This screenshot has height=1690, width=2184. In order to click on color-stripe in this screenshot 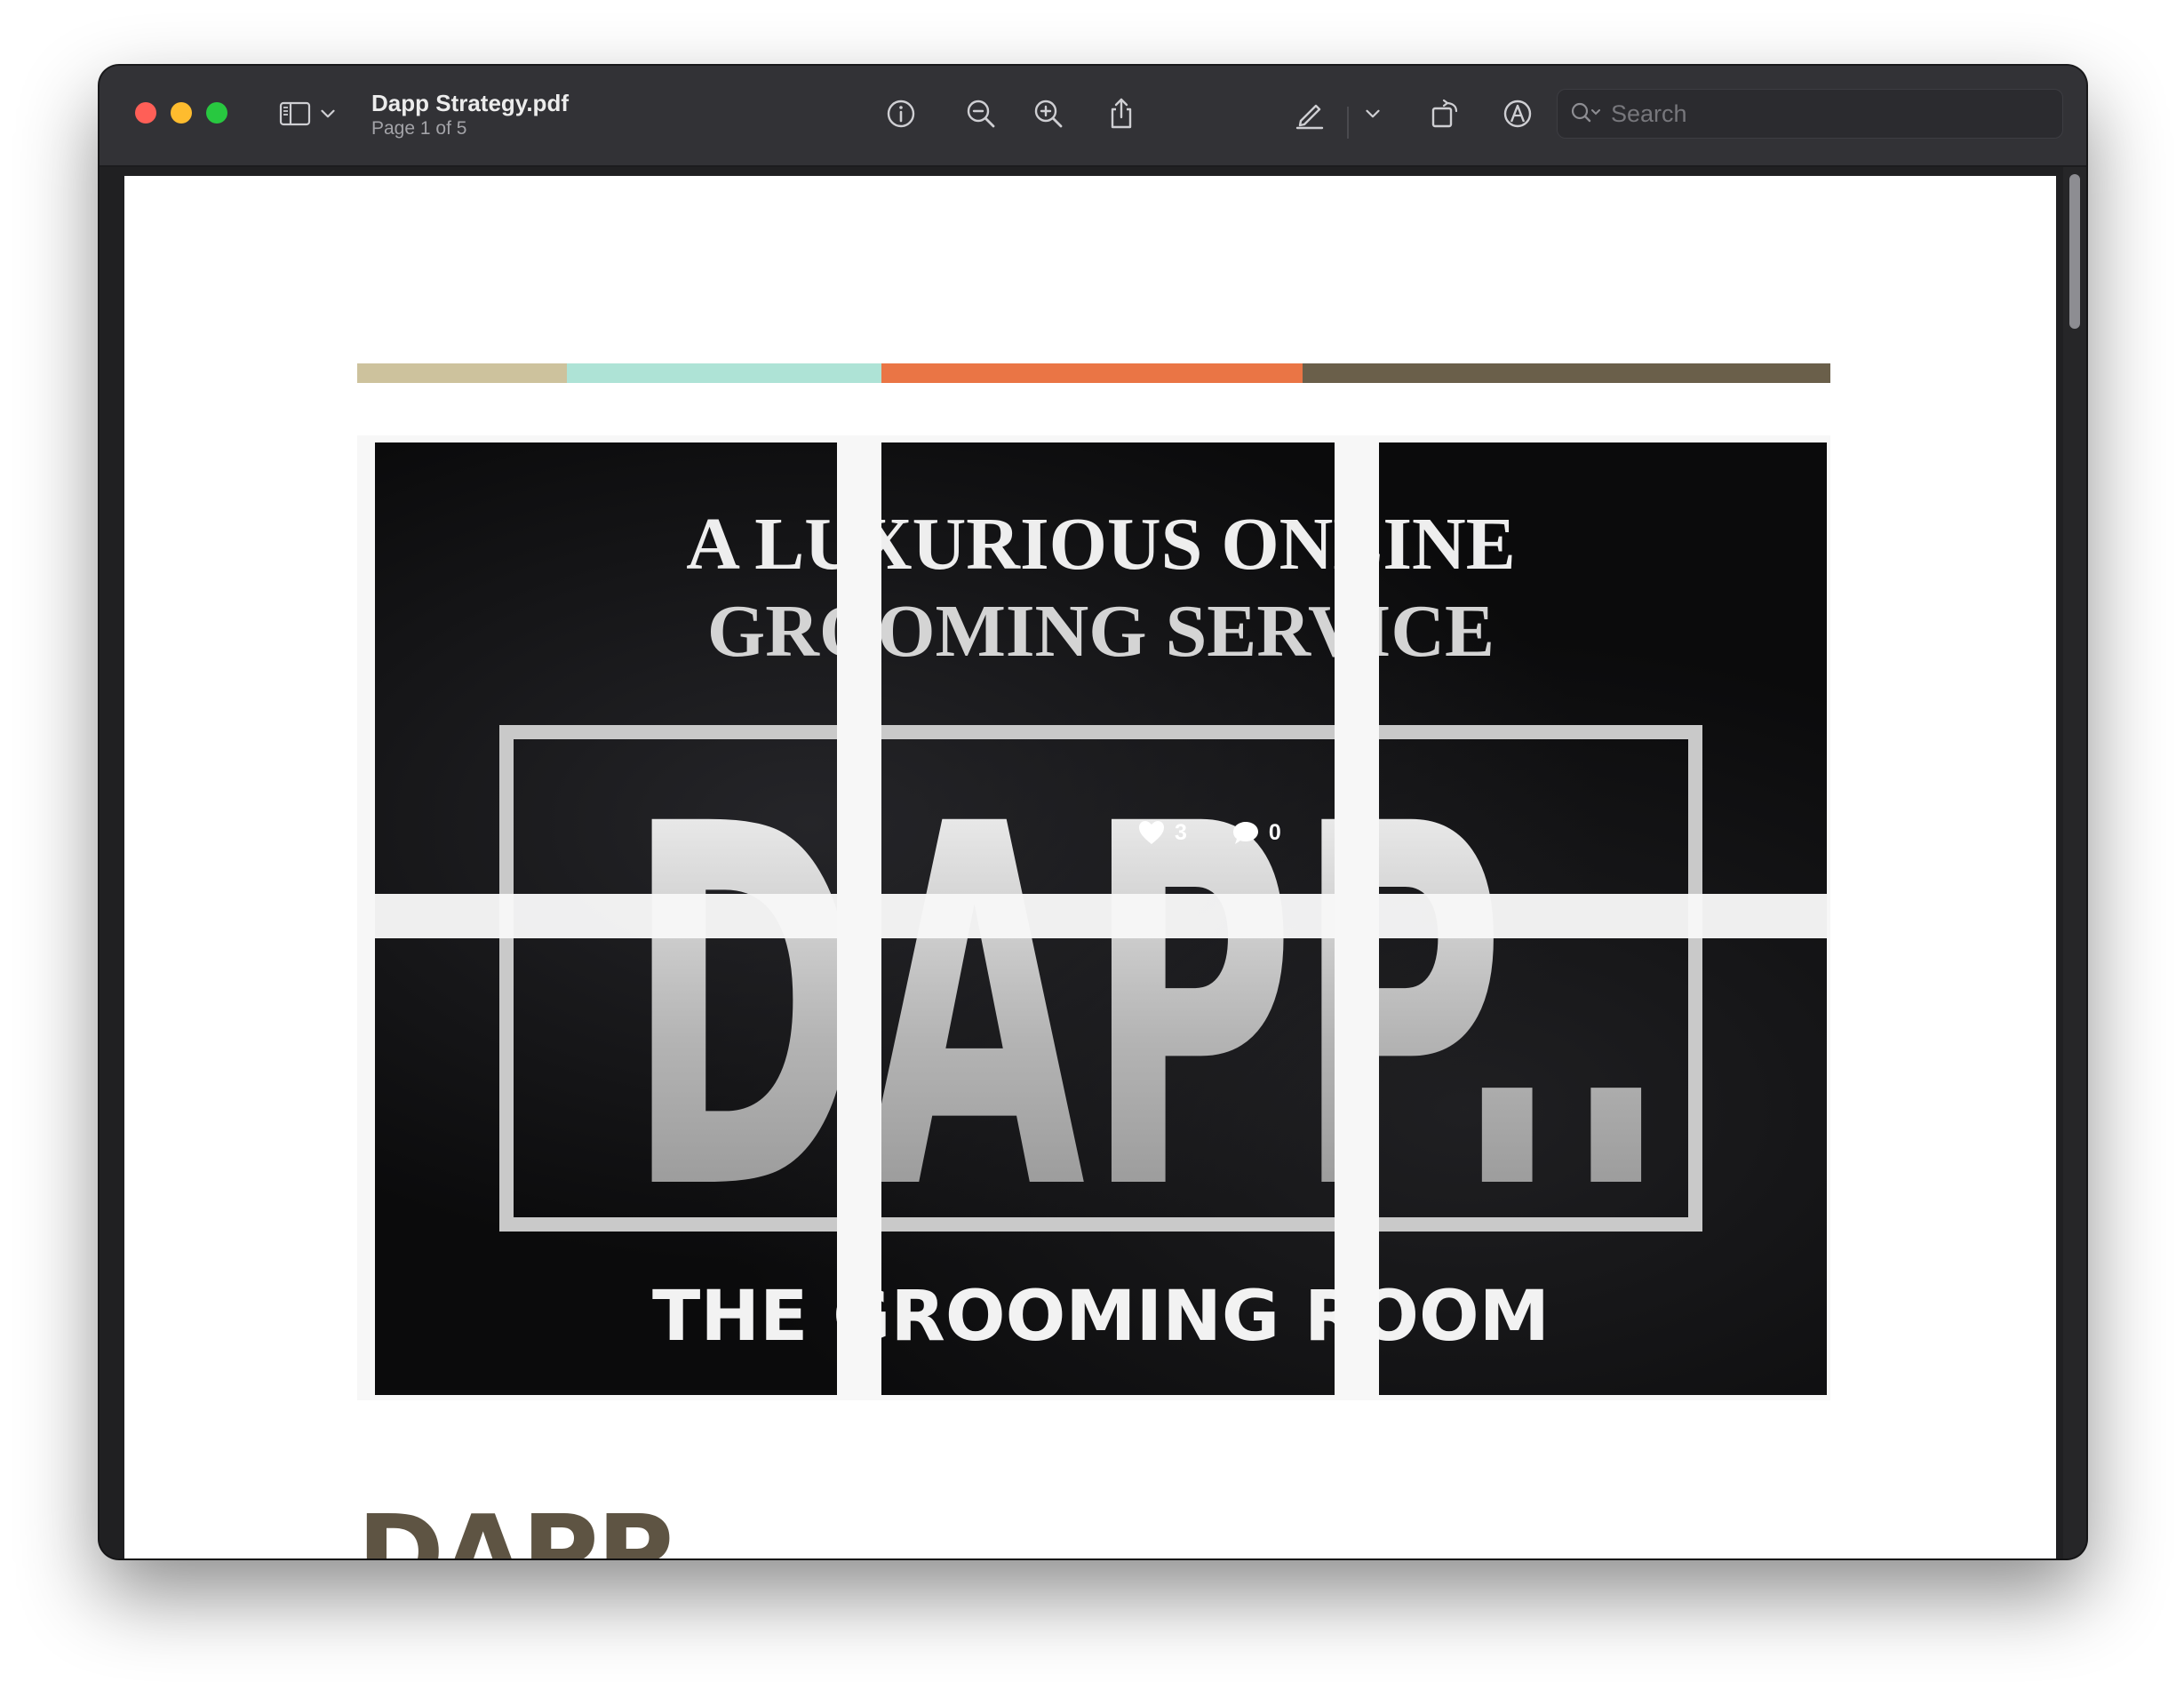, I will do `click(1093, 373)`.